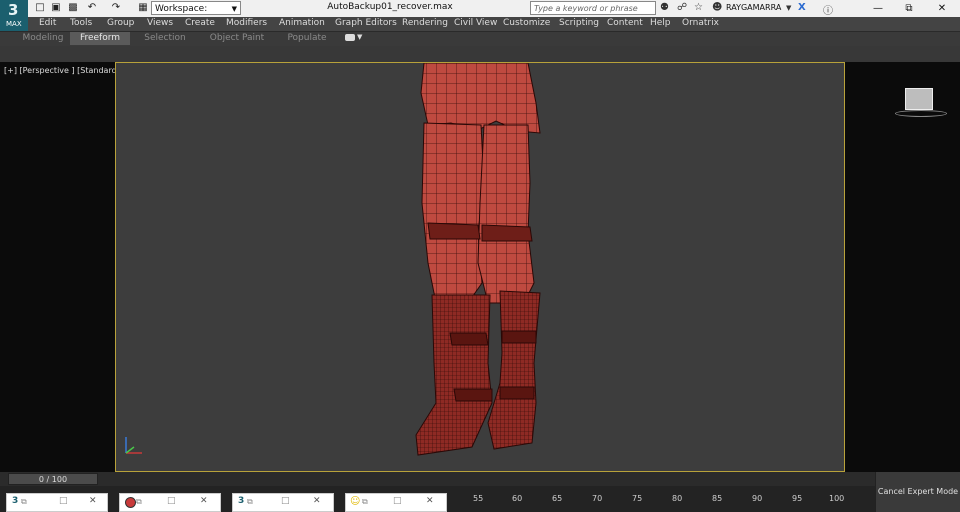  What do you see at coordinates (43, 38) in the screenshot?
I see `tab-modeling: Modeling` at bounding box center [43, 38].